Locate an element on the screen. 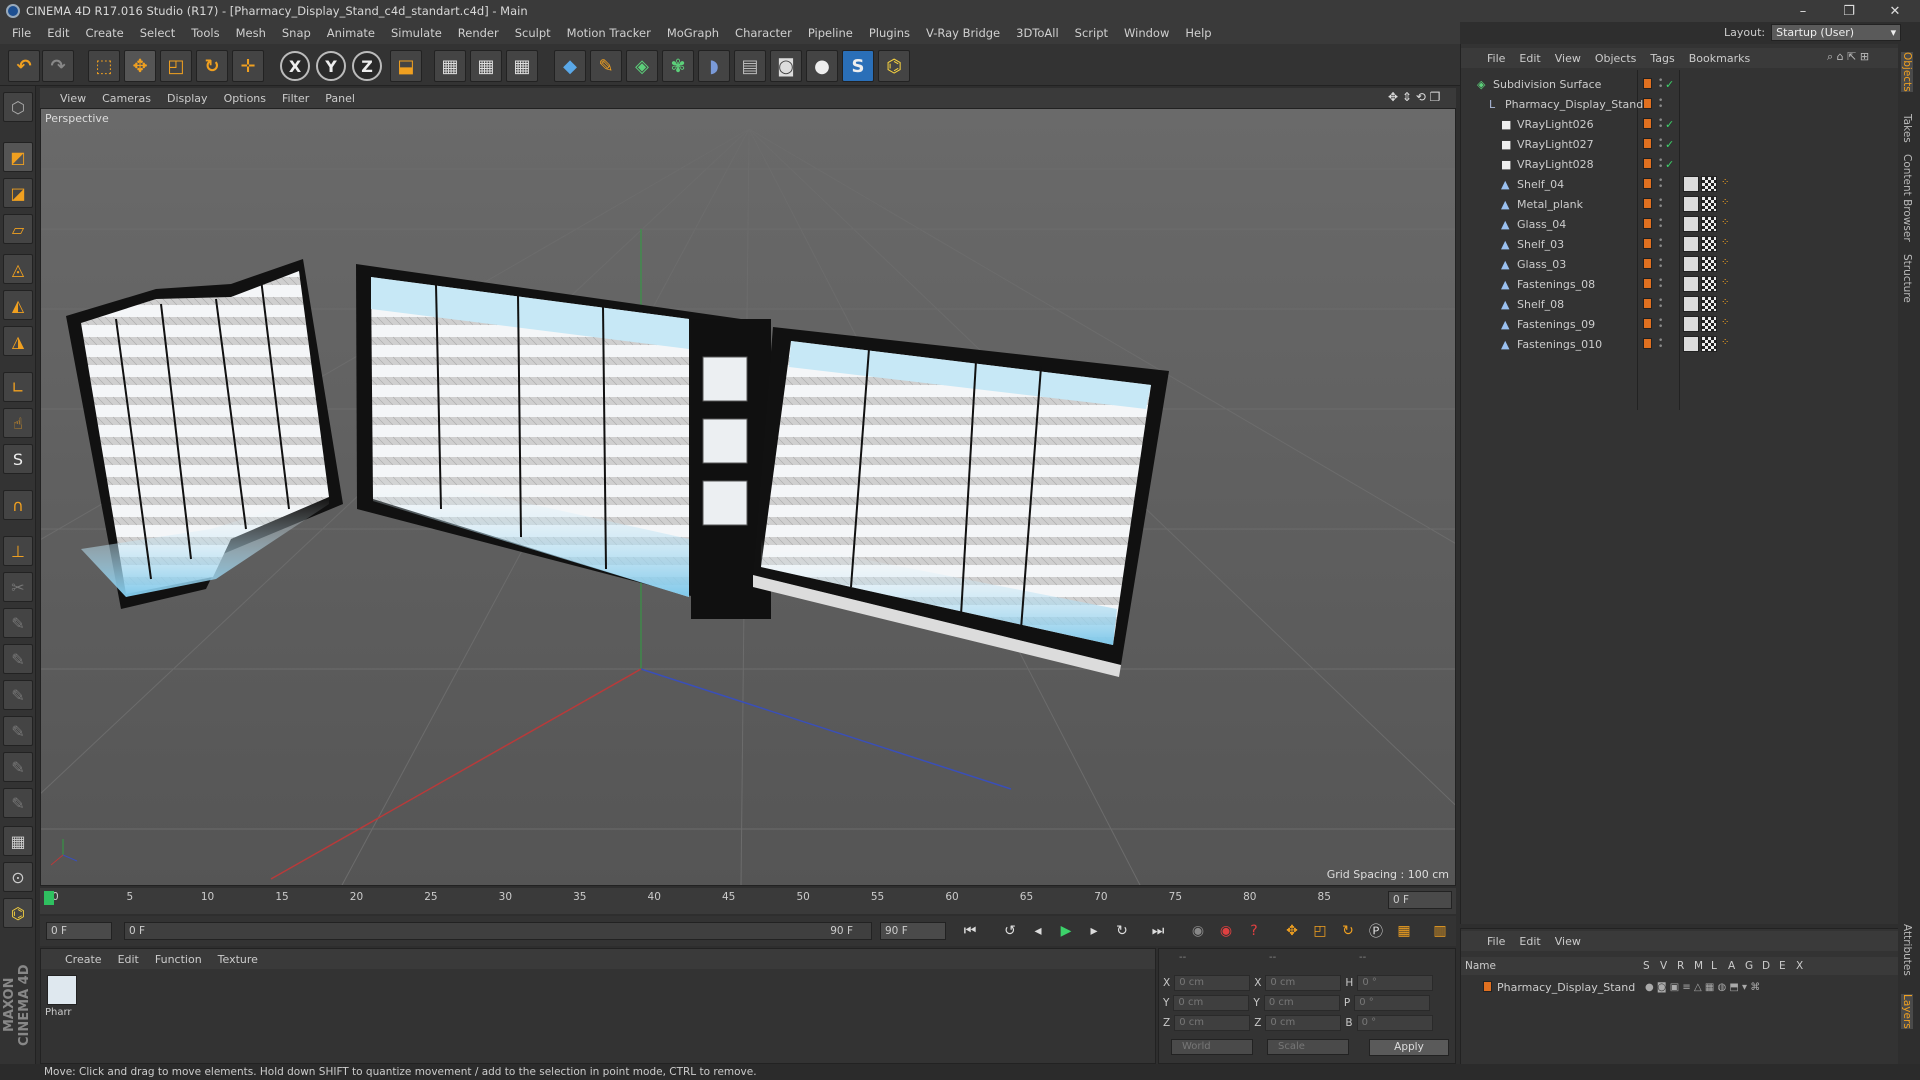  autokey-icon: ◉ is located at coordinates (1226, 931).